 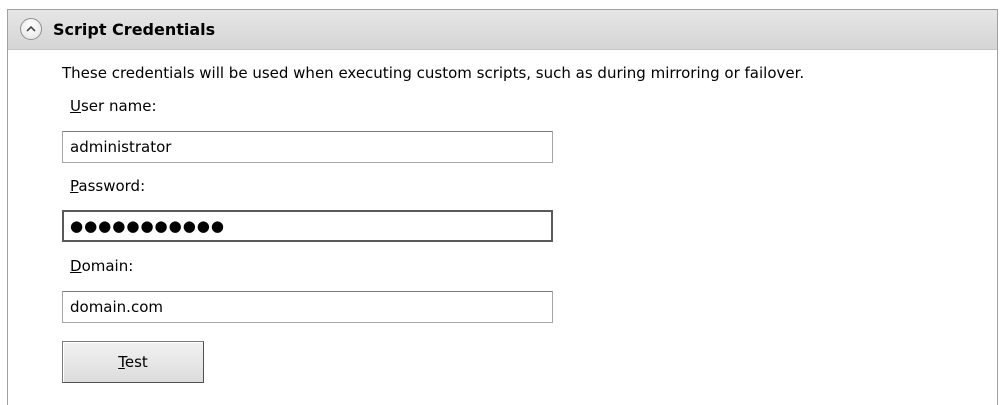 What do you see at coordinates (307, 147) in the screenshot?
I see `username-input: administrator` at bounding box center [307, 147].